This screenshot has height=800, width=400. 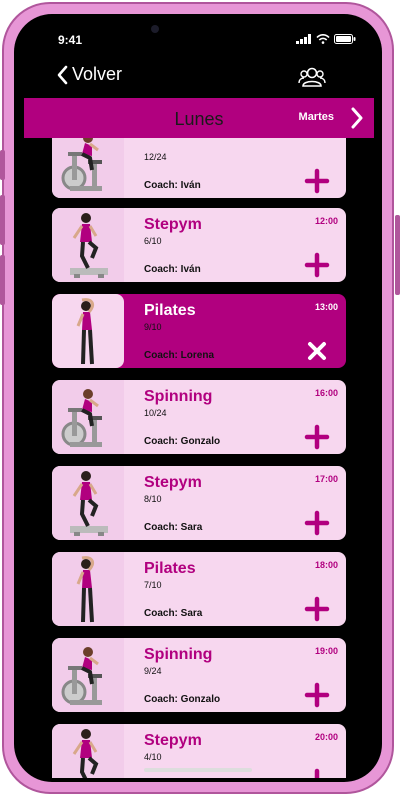 I want to click on class-card: Stepym 17:00 8/10 Coach: Sara, so click(x=199, y=503).